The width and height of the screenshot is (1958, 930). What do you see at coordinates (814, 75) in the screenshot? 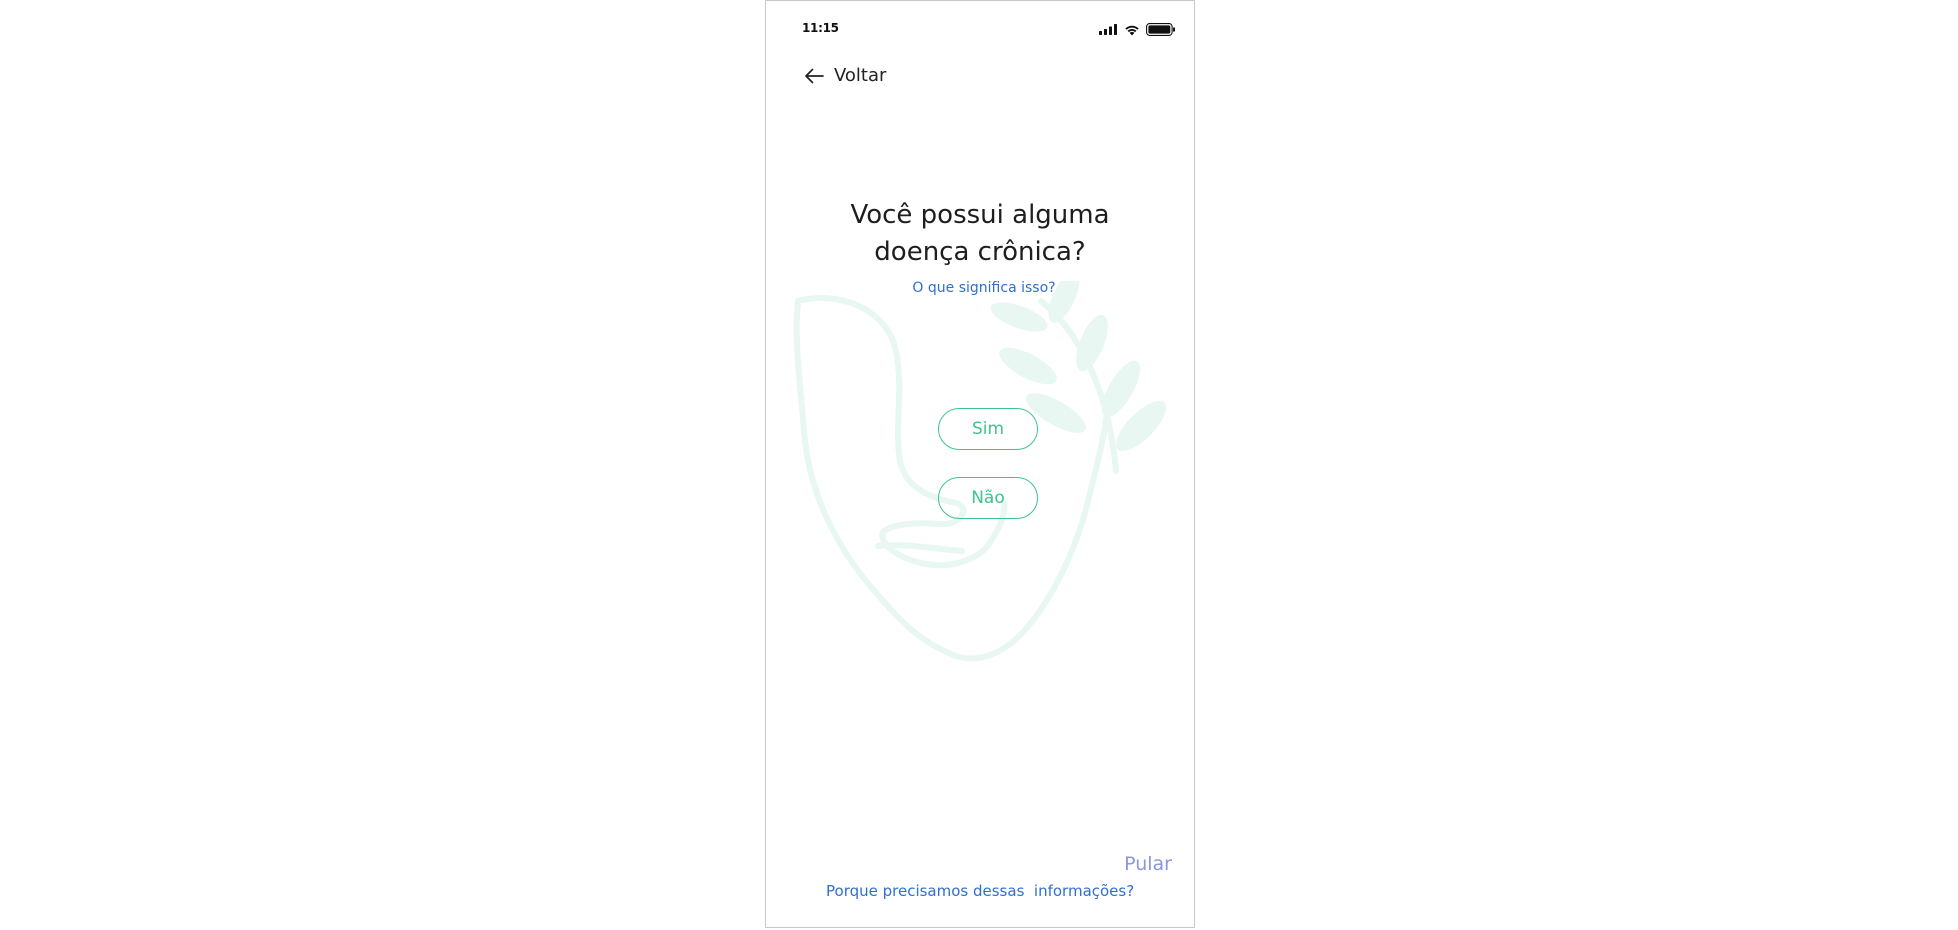
I see `arrow-left-icon` at bounding box center [814, 75].